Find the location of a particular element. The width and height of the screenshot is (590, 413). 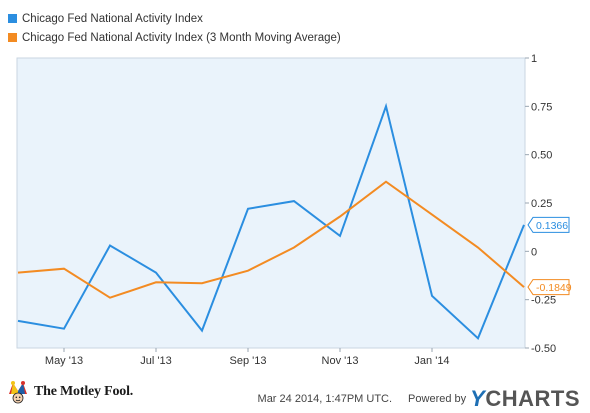

motley-fool-logo: The Motley Fool. is located at coordinates (70, 392).